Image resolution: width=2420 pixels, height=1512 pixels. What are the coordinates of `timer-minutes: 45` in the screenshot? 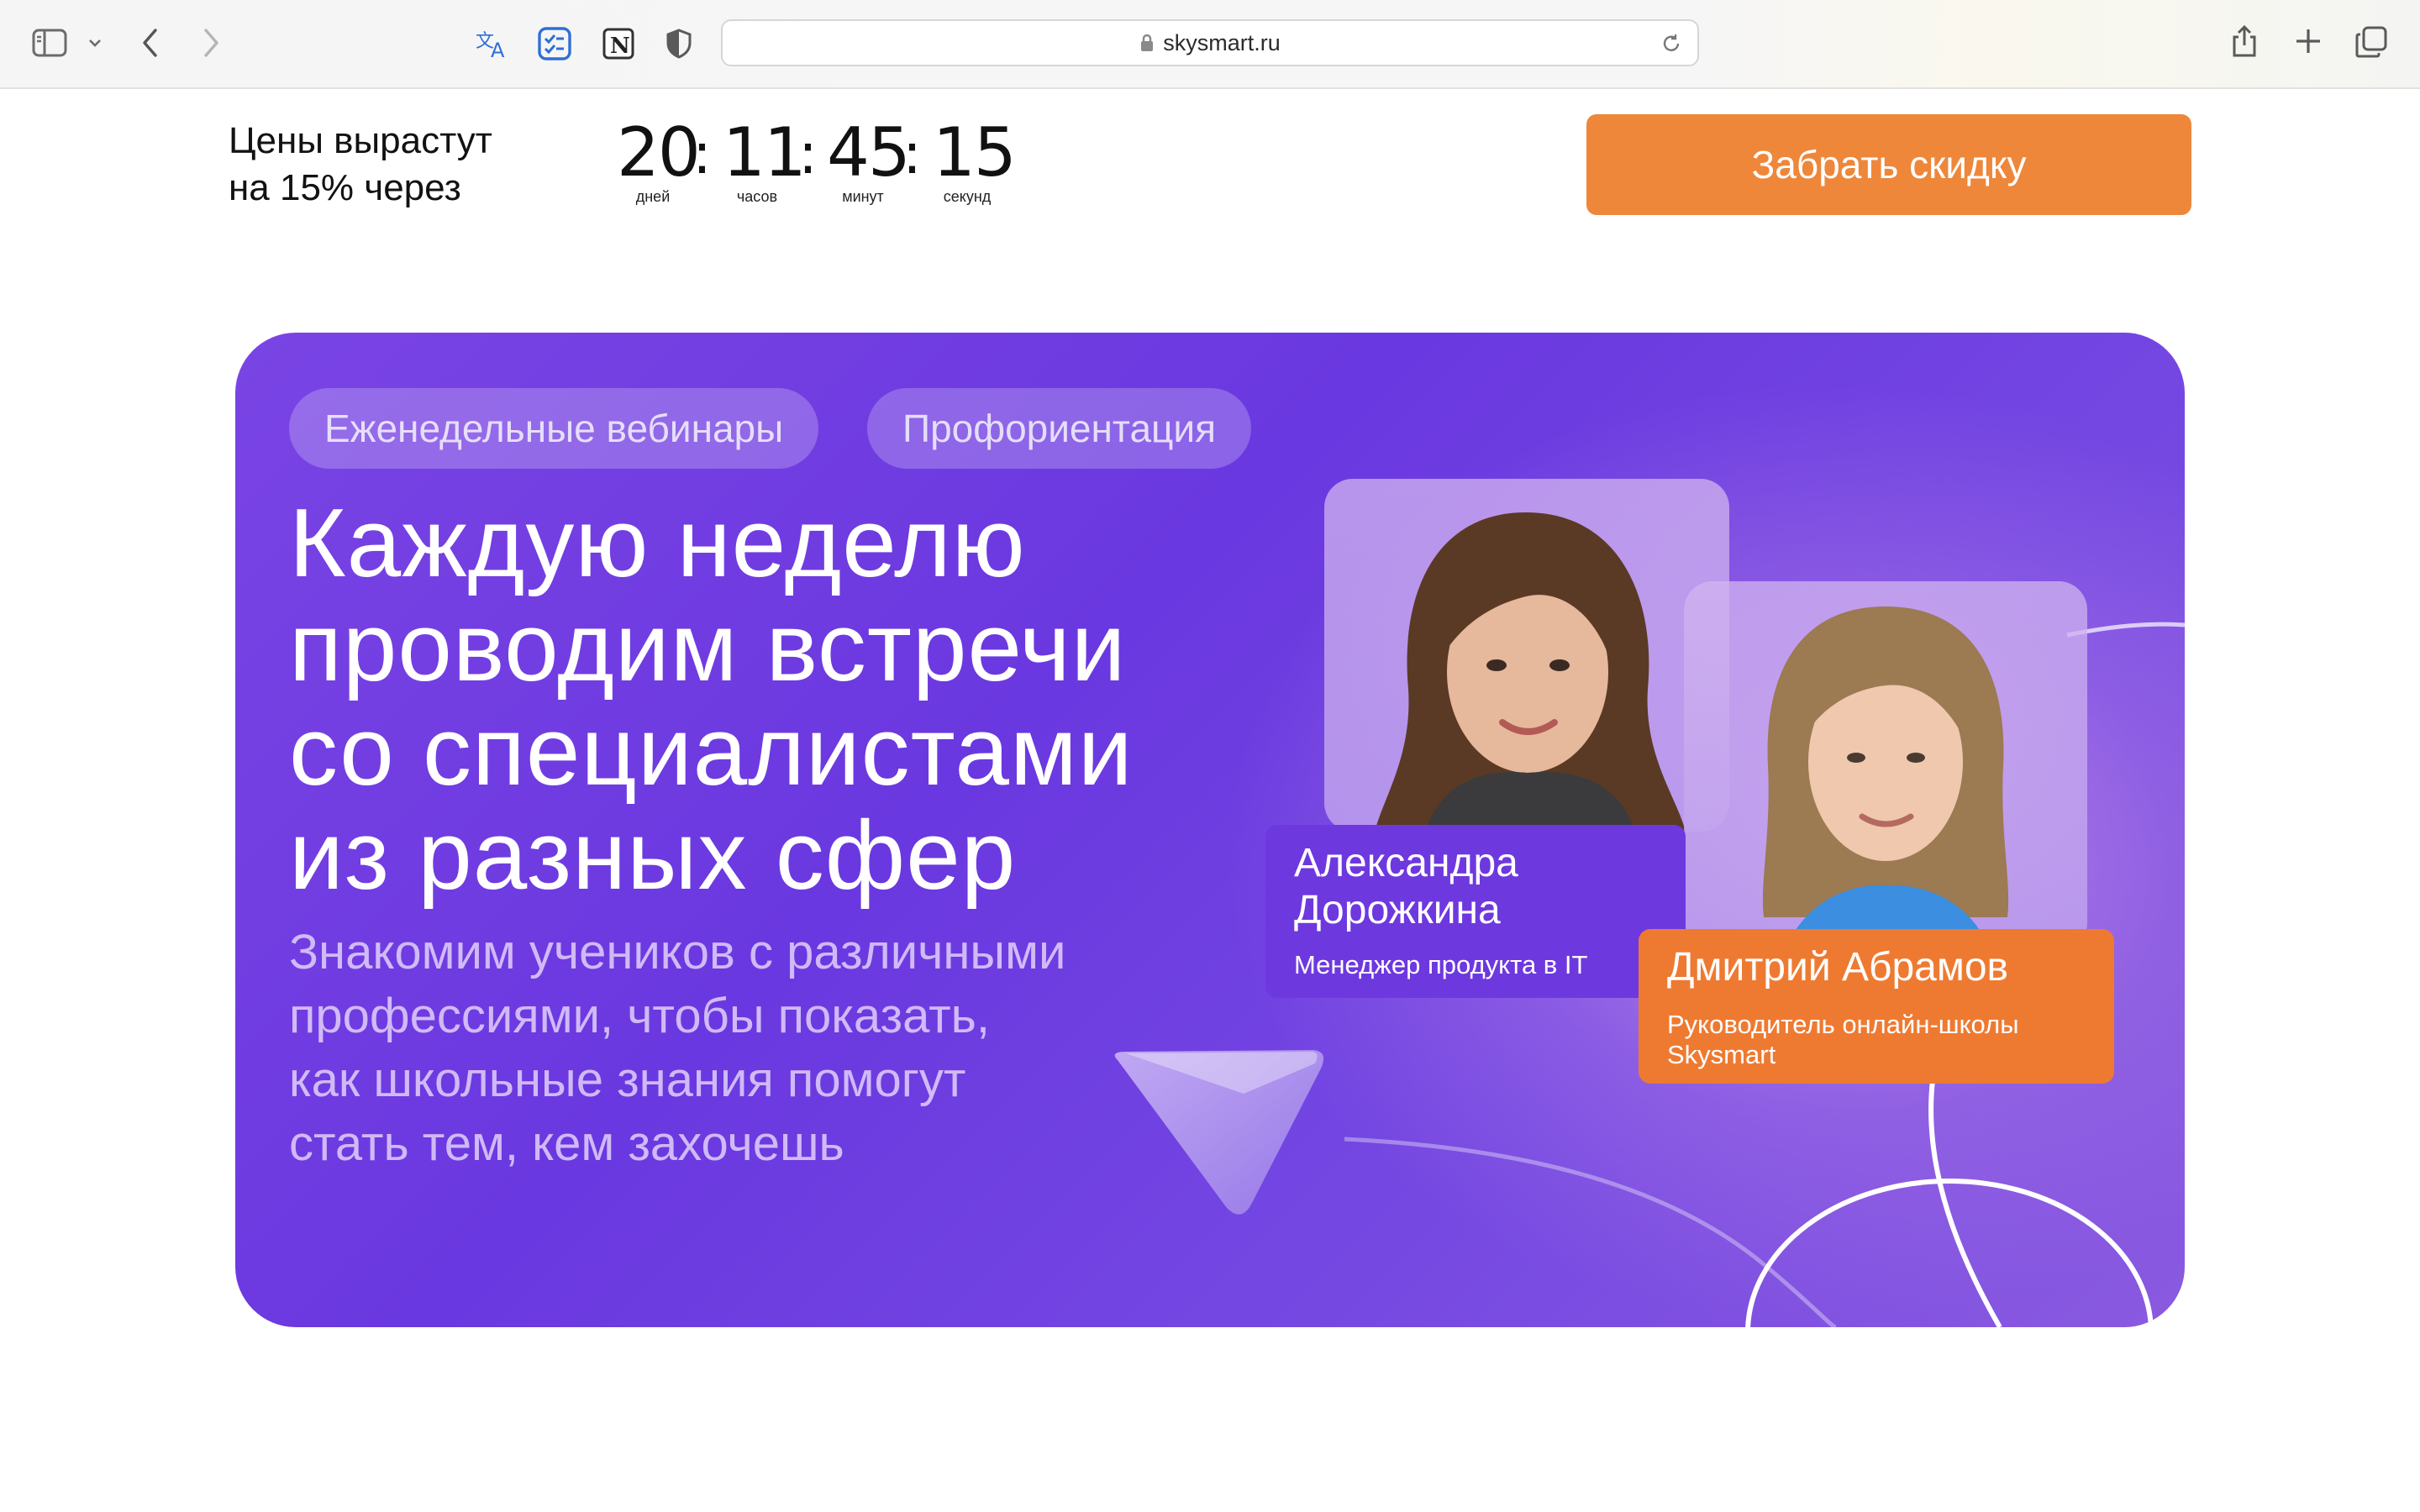 It's located at (869, 152).